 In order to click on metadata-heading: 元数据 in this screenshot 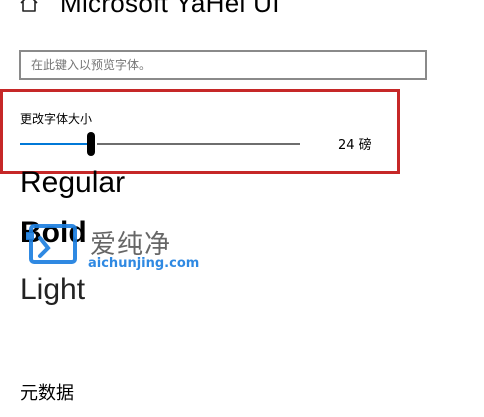, I will do `click(47, 393)`.